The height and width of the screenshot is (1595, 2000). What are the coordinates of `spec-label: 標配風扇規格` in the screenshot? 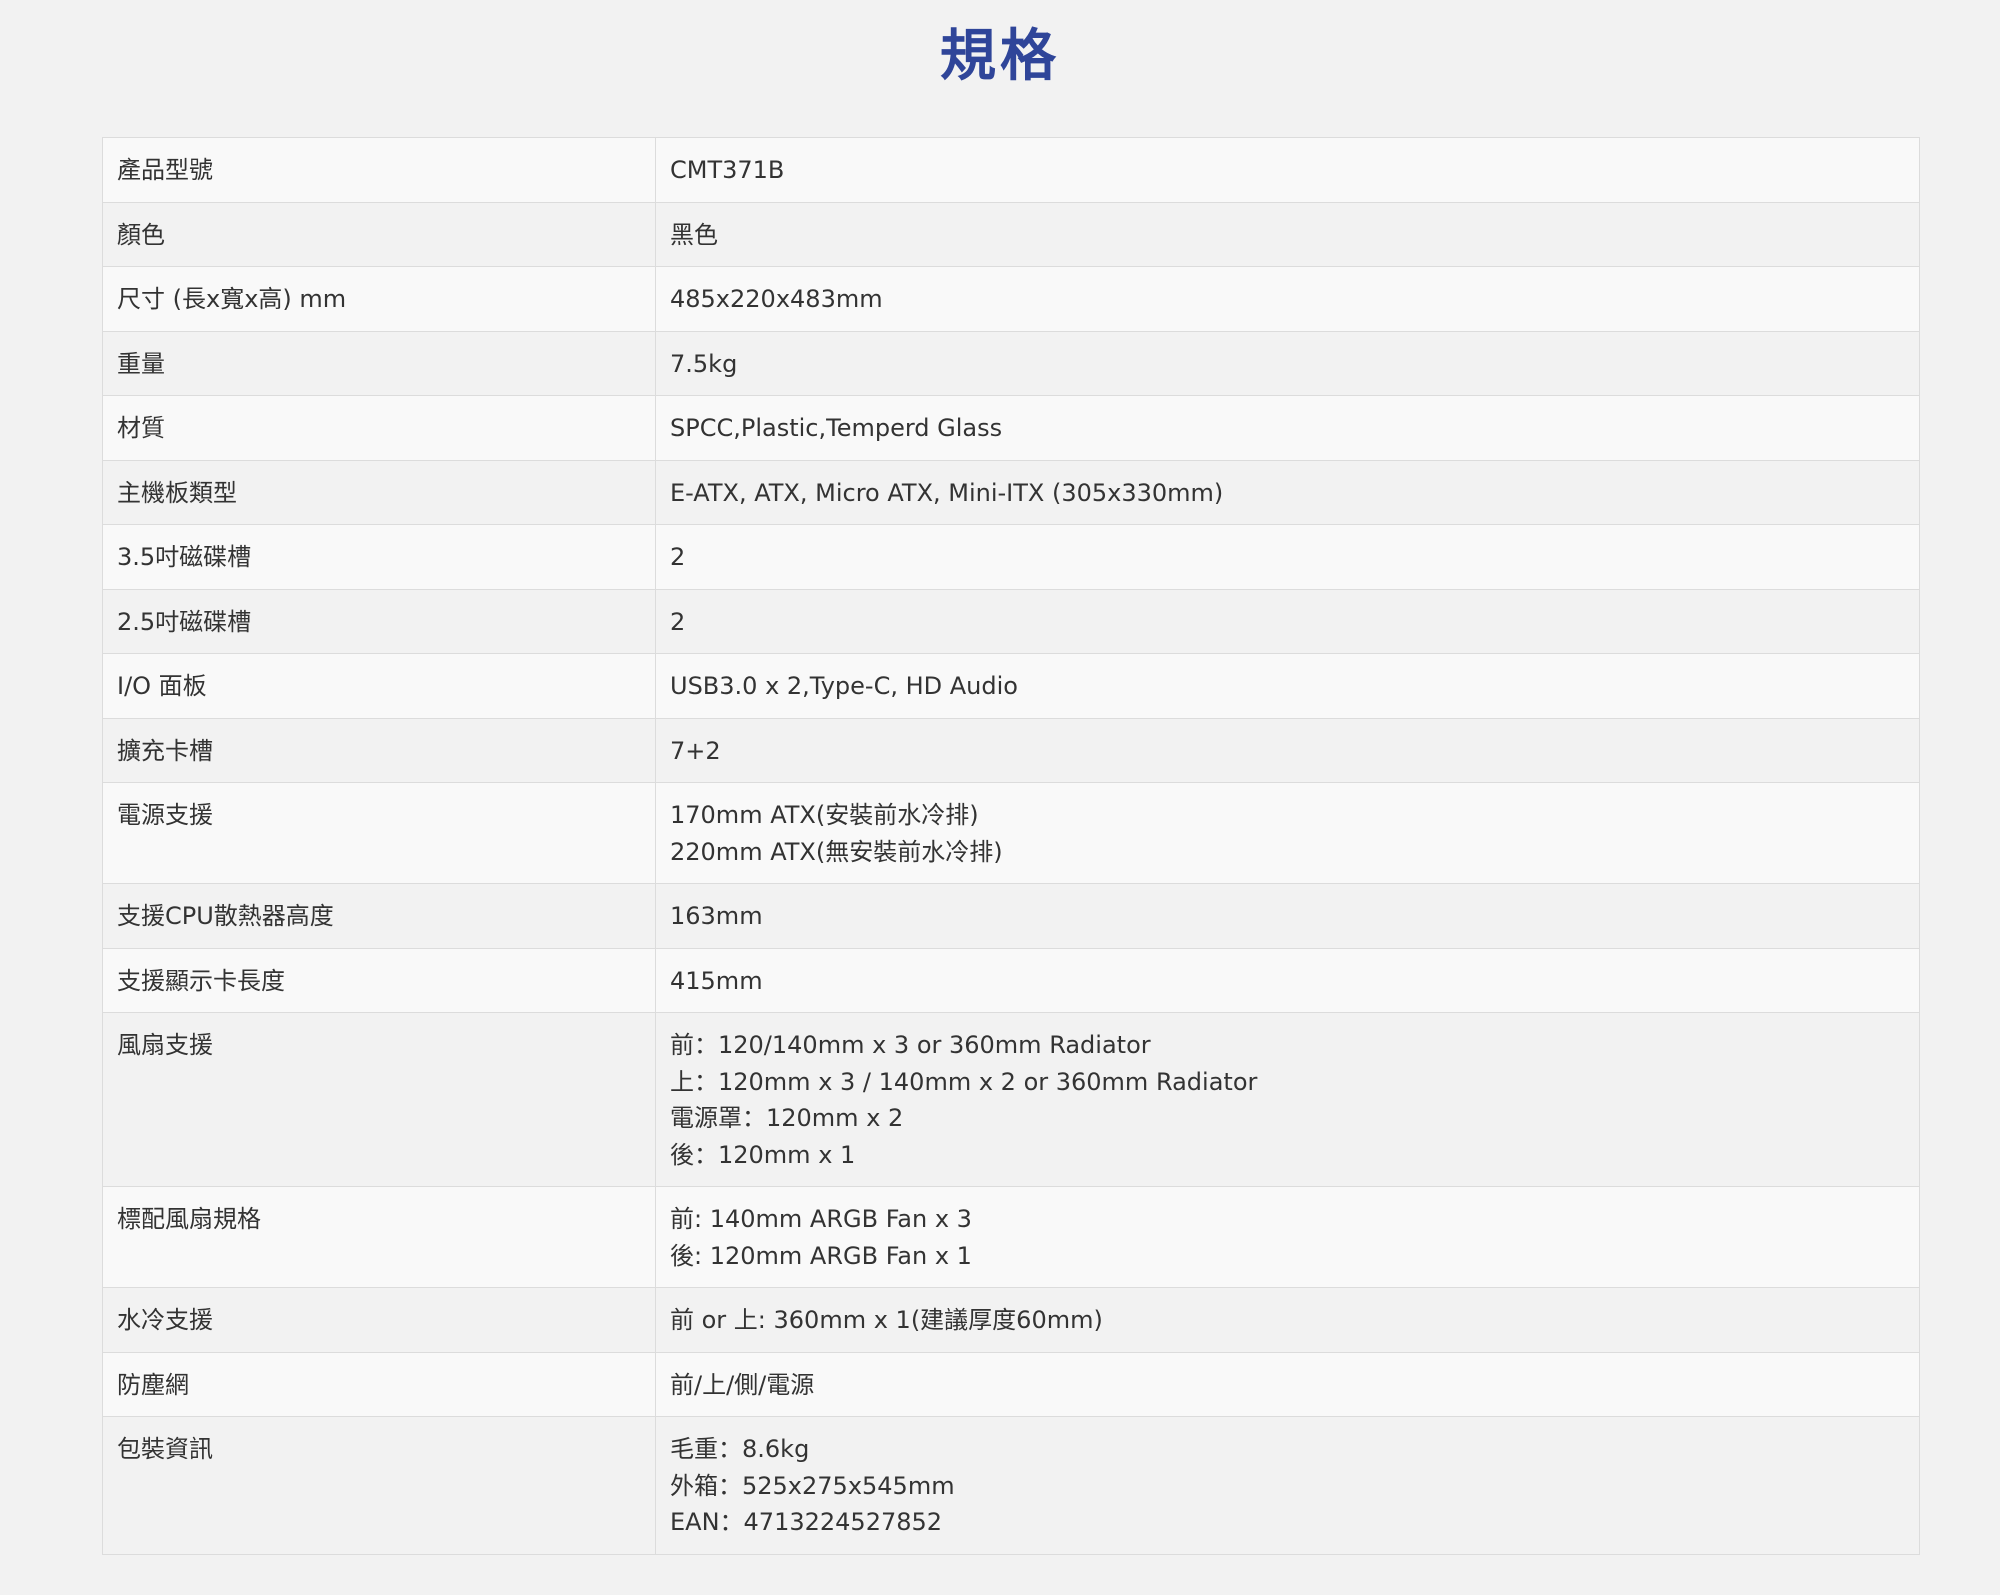 It's located at (379, 1237).